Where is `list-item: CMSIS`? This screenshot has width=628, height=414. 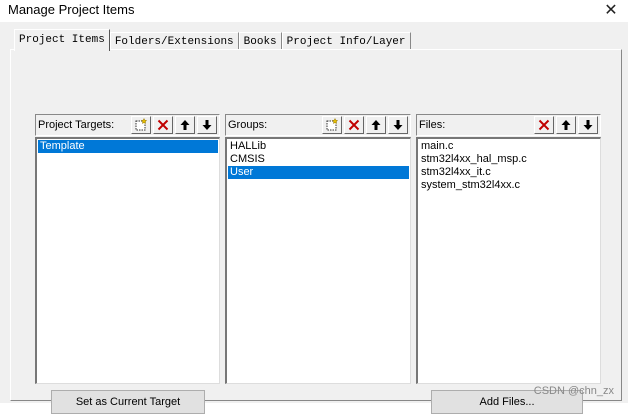 list-item: CMSIS is located at coordinates (318, 159).